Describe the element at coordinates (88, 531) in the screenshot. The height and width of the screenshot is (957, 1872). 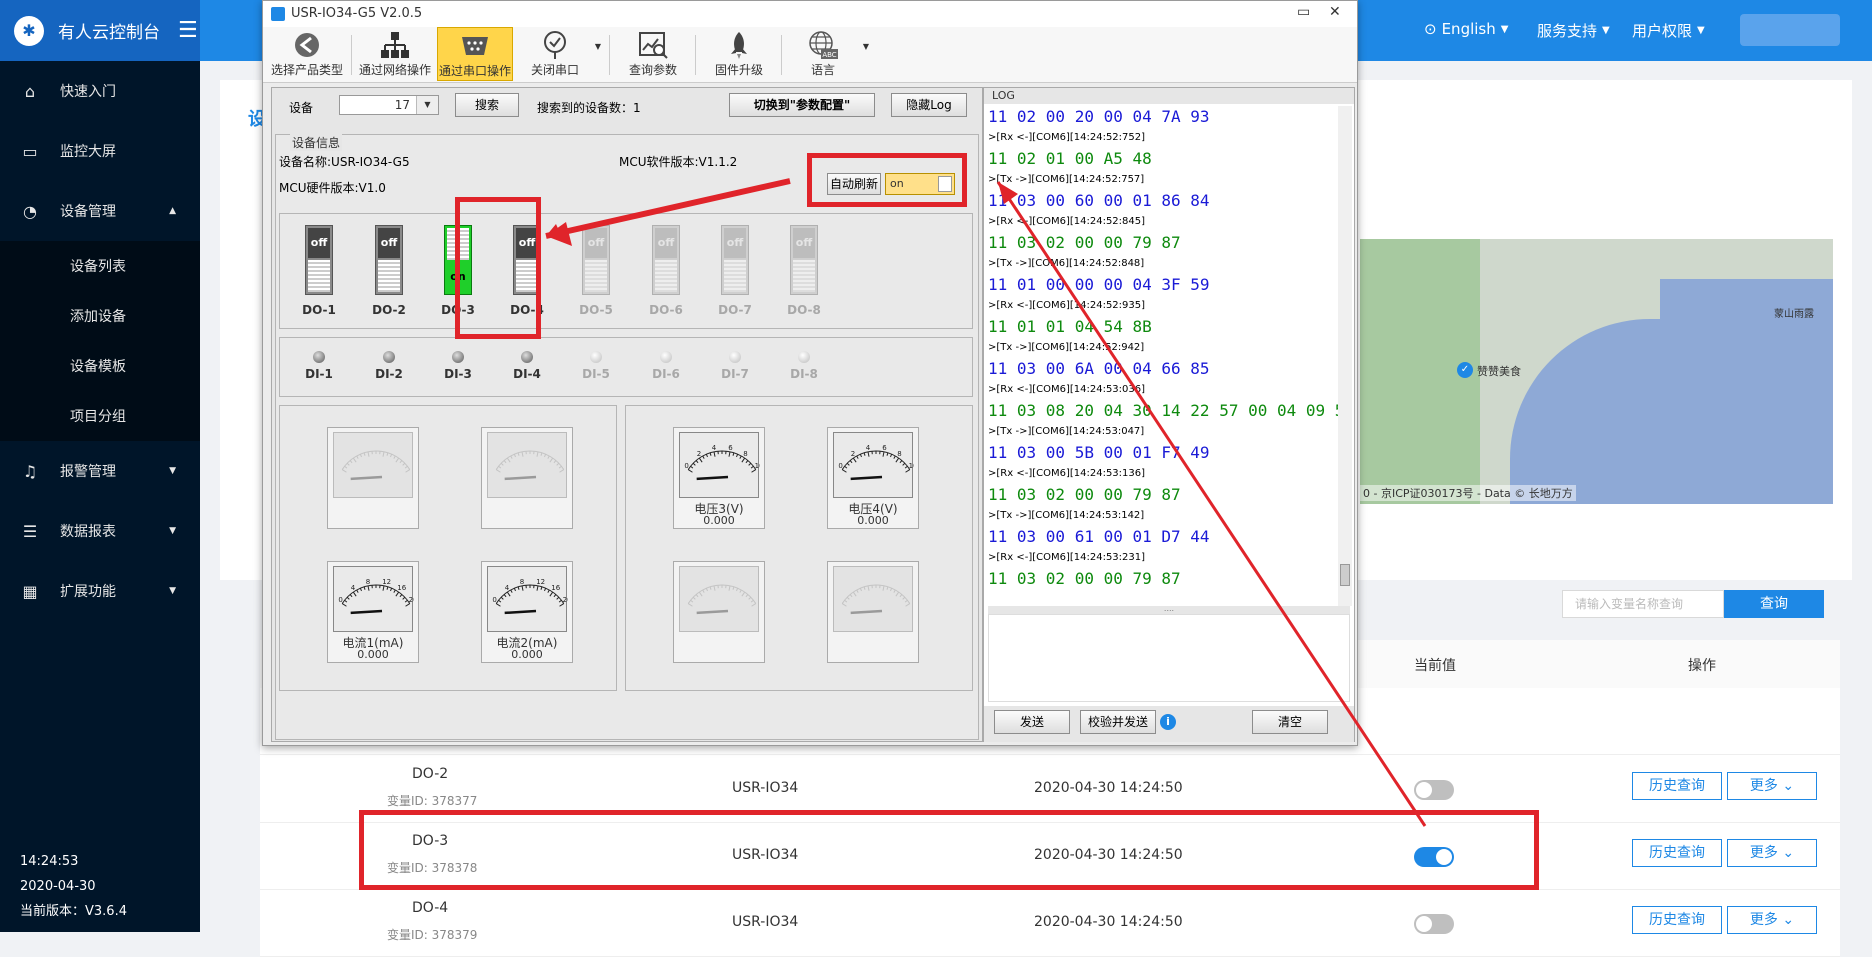
I see `sidebar-item-label: 数据报表` at that location.